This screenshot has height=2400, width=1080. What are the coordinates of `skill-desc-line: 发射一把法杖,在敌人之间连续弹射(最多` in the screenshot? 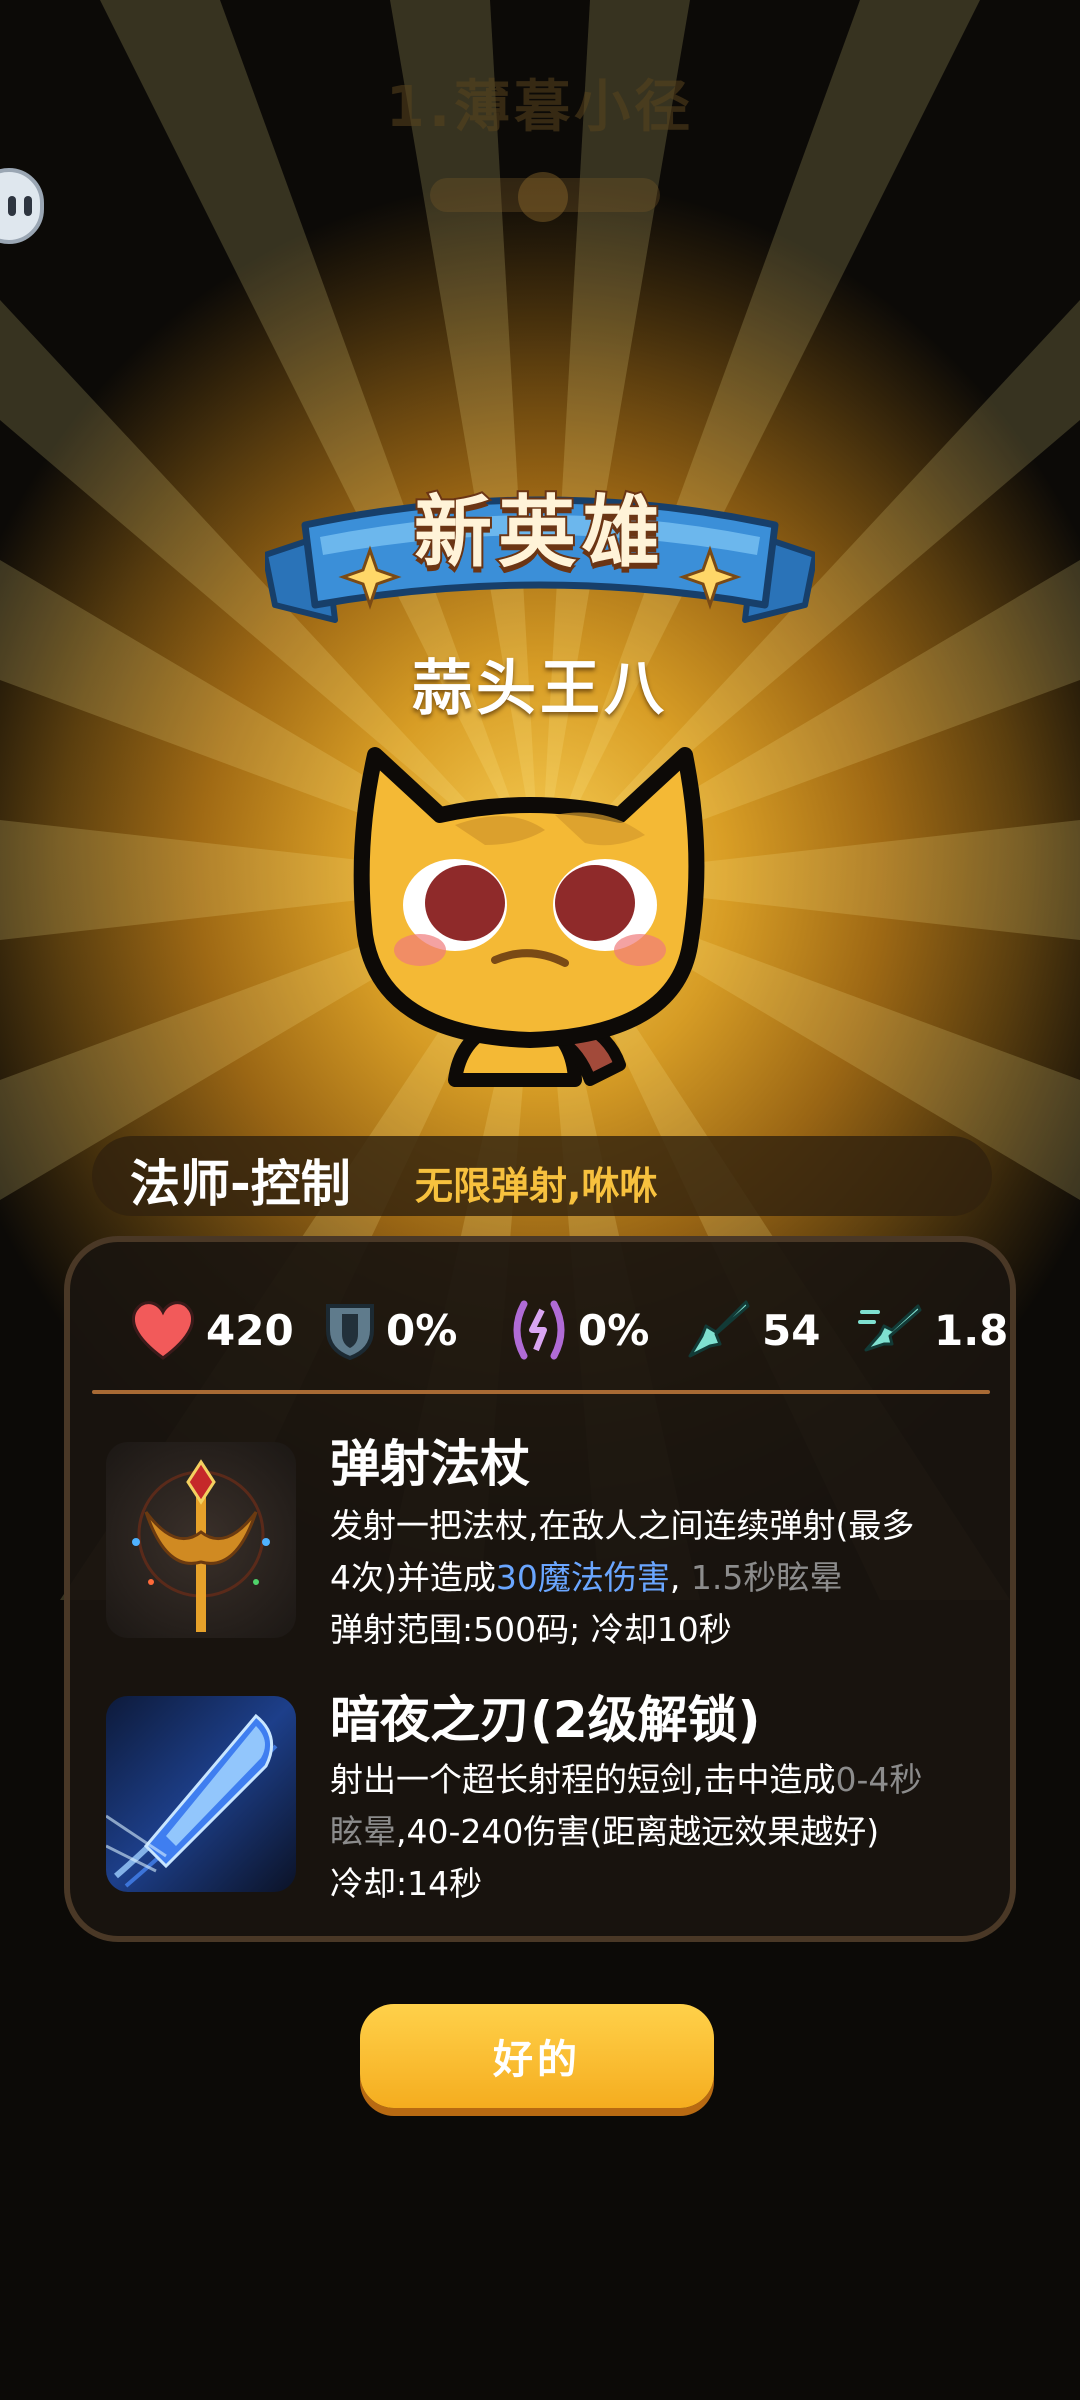 It's located at (622, 1525).